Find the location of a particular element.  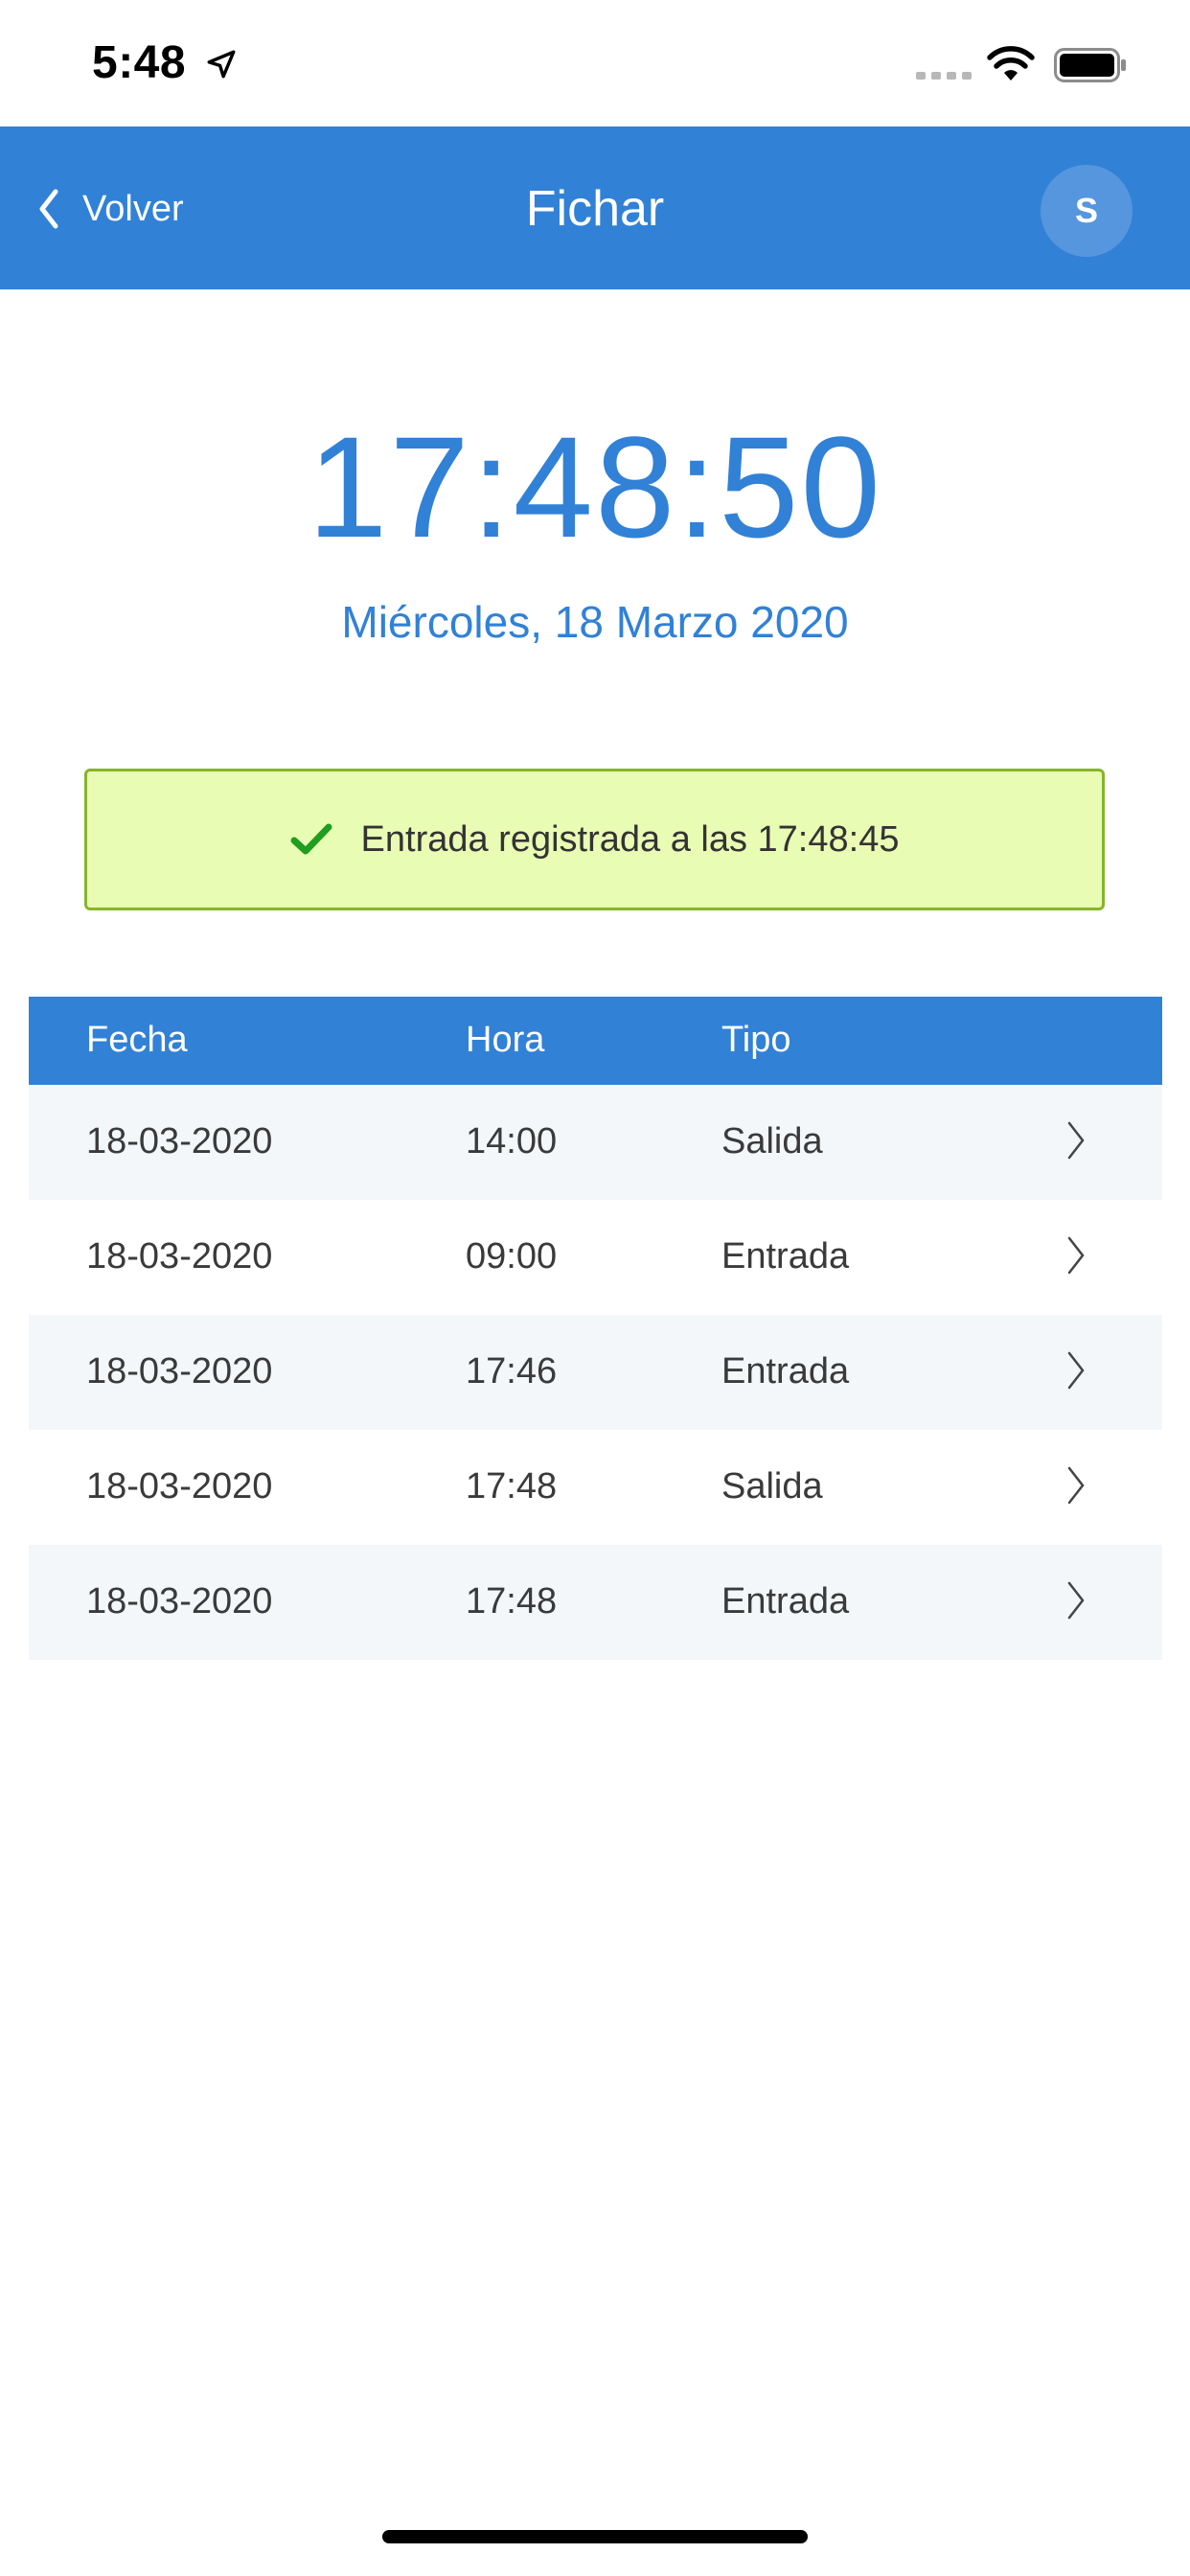

header-tipo: Tipo is located at coordinates (756, 1040).